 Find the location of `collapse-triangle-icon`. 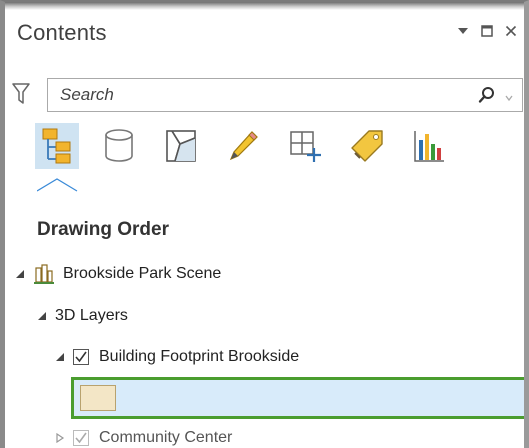

collapse-triangle-icon is located at coordinates (60, 438).